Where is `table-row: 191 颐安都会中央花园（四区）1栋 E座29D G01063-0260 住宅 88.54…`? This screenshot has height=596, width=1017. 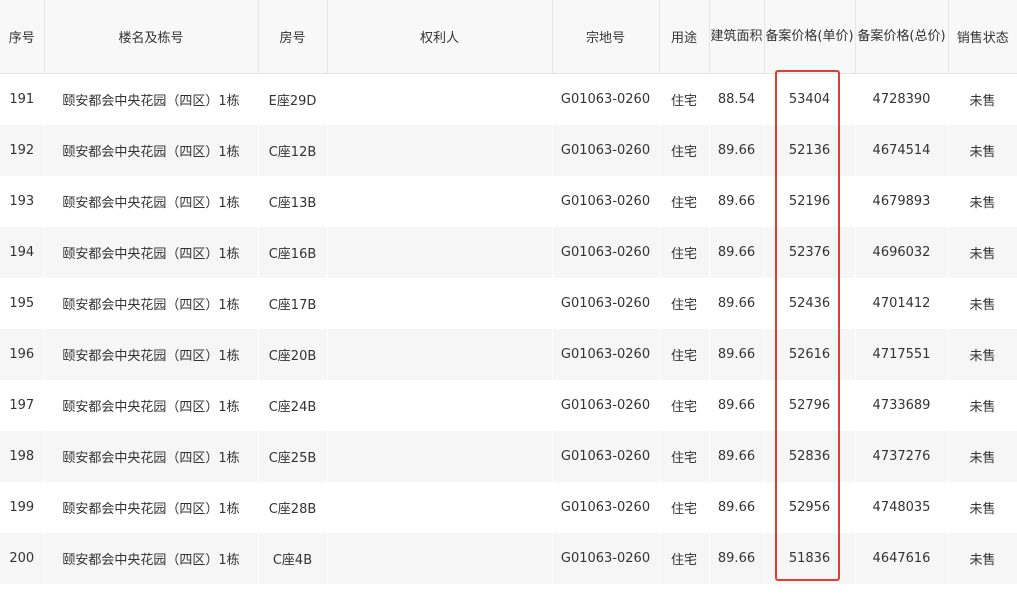 table-row: 191 颐安都会中央花园（四区）1栋 E座29D G01063-0260 住宅 88.54… is located at coordinates (508, 99).